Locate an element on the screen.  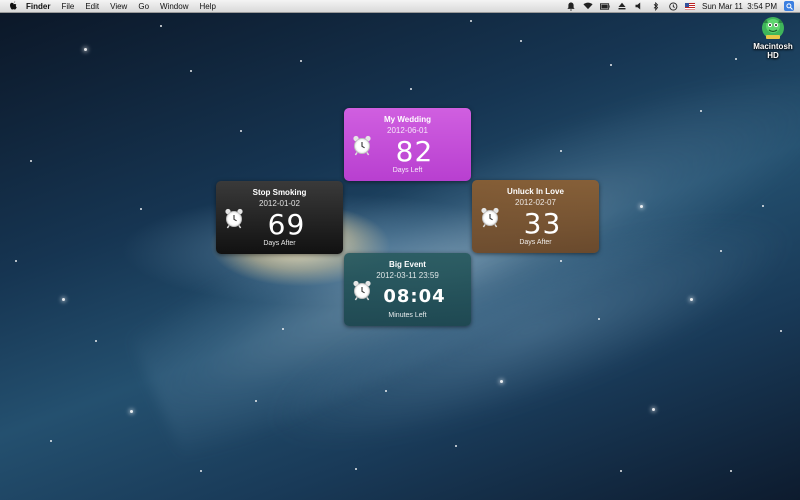
time-machine-icon is located at coordinates (673, 6).